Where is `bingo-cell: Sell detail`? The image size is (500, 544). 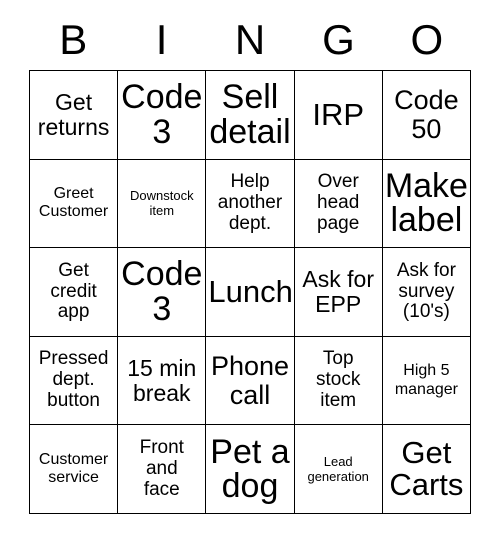
bingo-cell: Sell detail is located at coordinates (250, 115).